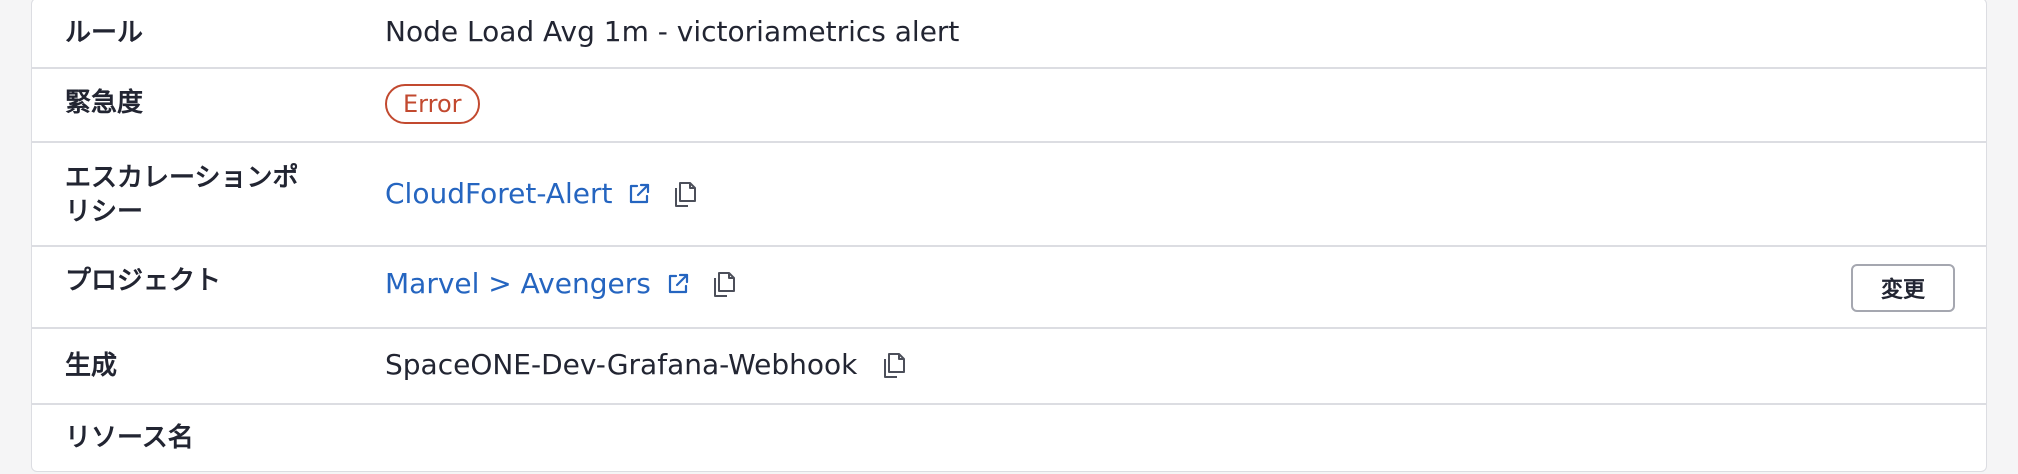 Image resolution: width=2018 pixels, height=474 pixels. What do you see at coordinates (143, 281) in the screenshot?
I see `project-label: プロジェクト` at bounding box center [143, 281].